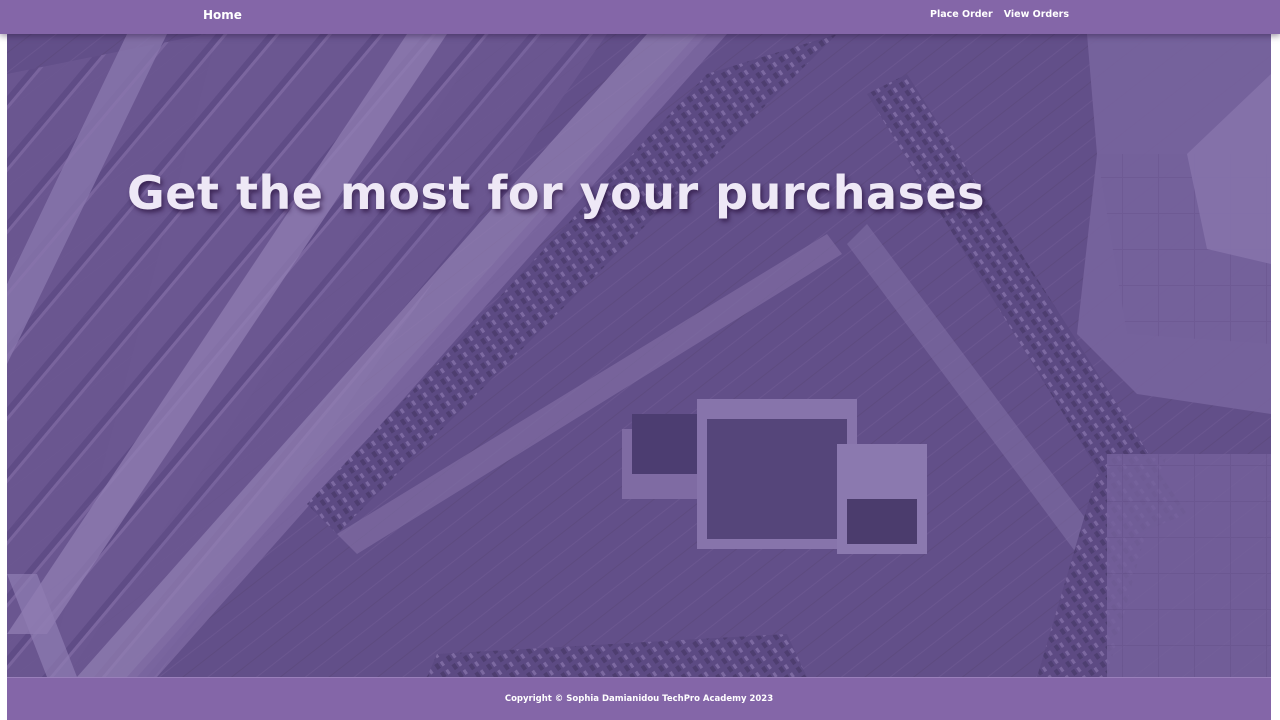 Image resolution: width=1280 pixels, height=720 pixels. Describe the element at coordinates (999, 14) in the screenshot. I see `nav-links: Place Order View Orders` at that location.